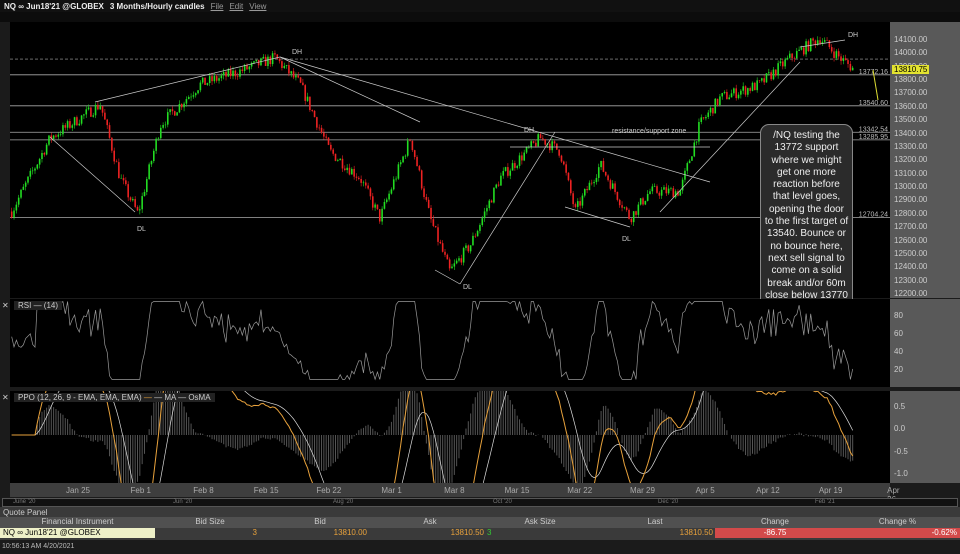 This screenshot has width=960, height=554. Describe the element at coordinates (897, 522) in the screenshot. I see `col-header: Change %` at that location.